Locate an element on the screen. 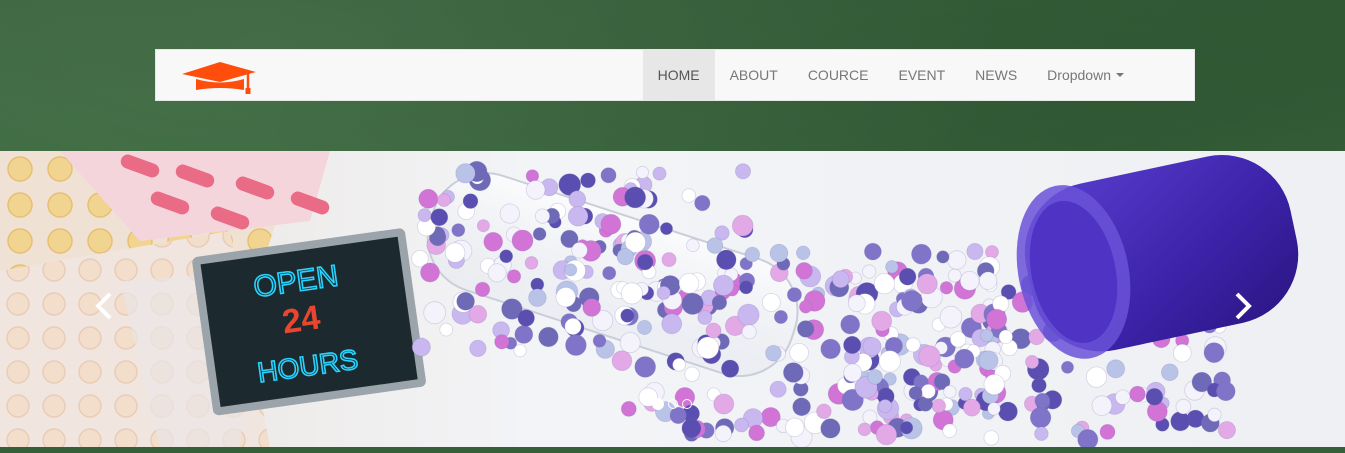 This screenshot has width=1345, height=453. graduation-cap-icon is located at coordinates (219, 78).